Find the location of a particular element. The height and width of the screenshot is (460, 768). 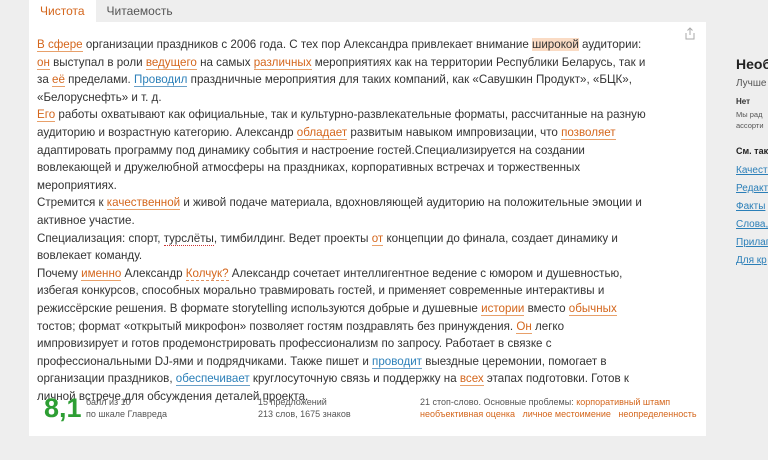

highlighted-word: ведущего is located at coordinates (171, 62).